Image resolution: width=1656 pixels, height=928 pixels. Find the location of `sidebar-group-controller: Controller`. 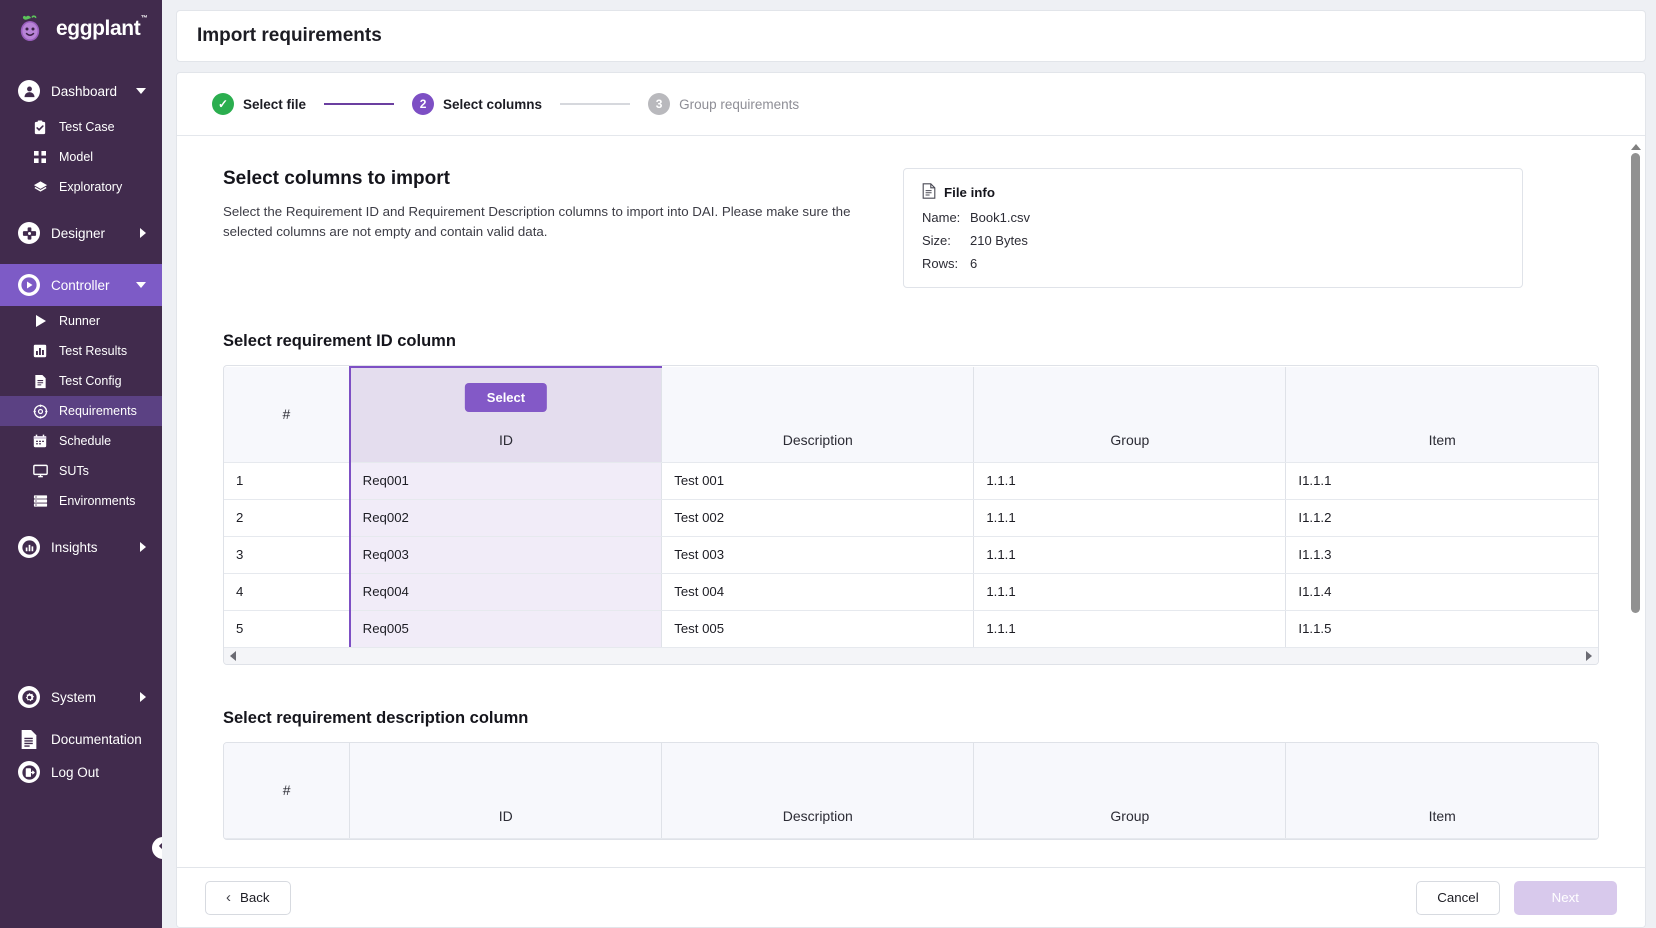

sidebar-group-controller: Controller is located at coordinates (81, 285).